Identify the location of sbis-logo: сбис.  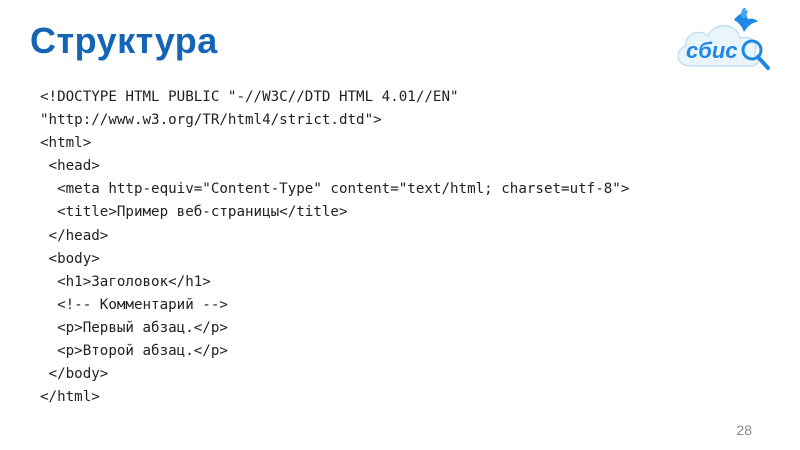
(723, 39).